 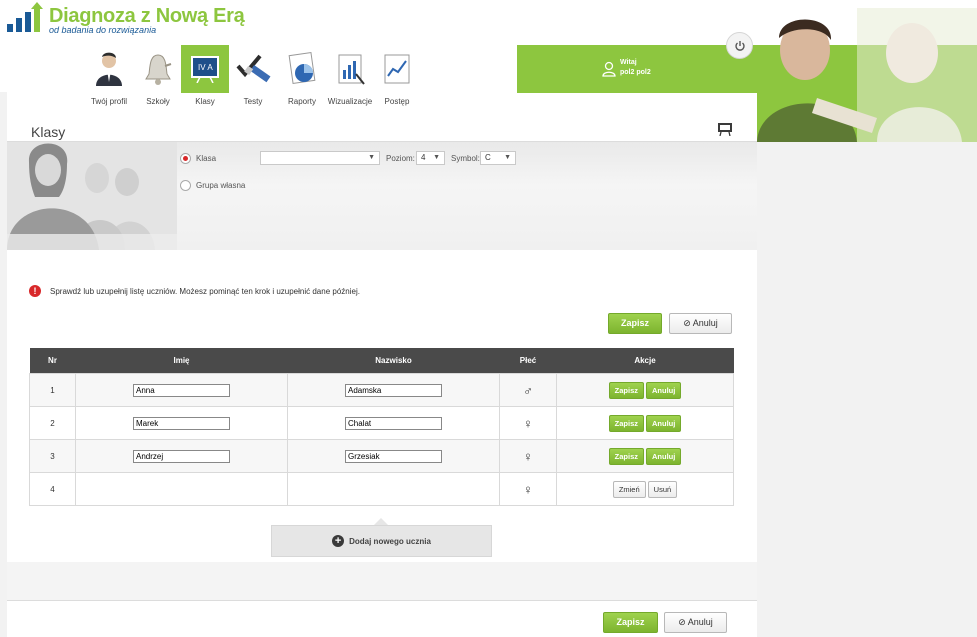 What do you see at coordinates (528, 361) in the screenshot?
I see `column-header-gender: Płeć` at bounding box center [528, 361].